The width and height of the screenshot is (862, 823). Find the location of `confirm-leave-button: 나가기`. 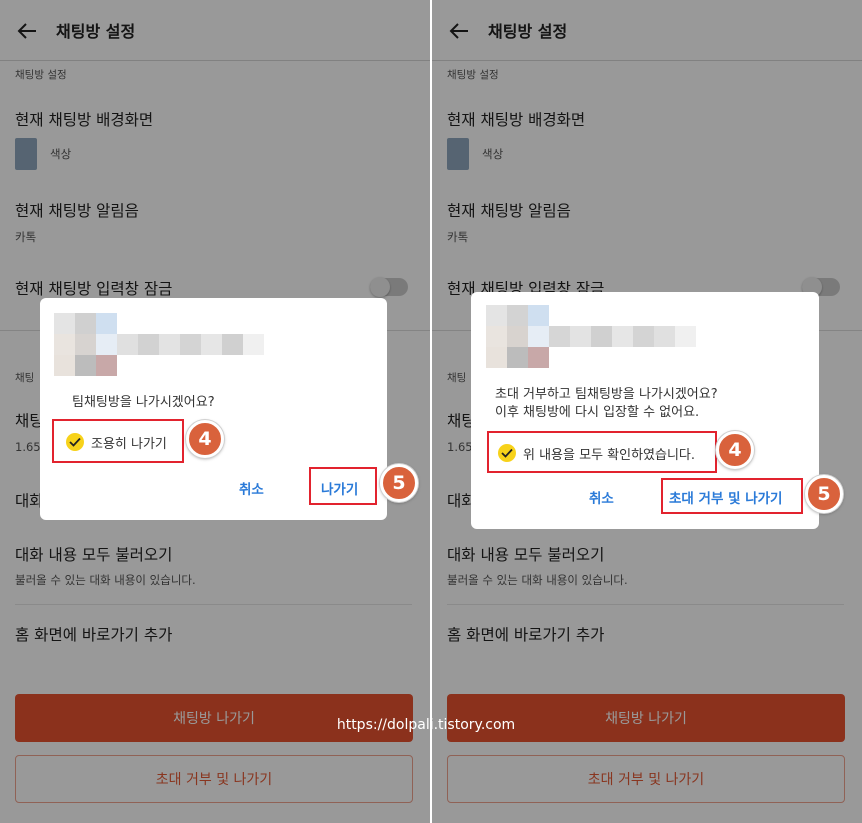

confirm-leave-button: 나가기 is located at coordinates (339, 488).